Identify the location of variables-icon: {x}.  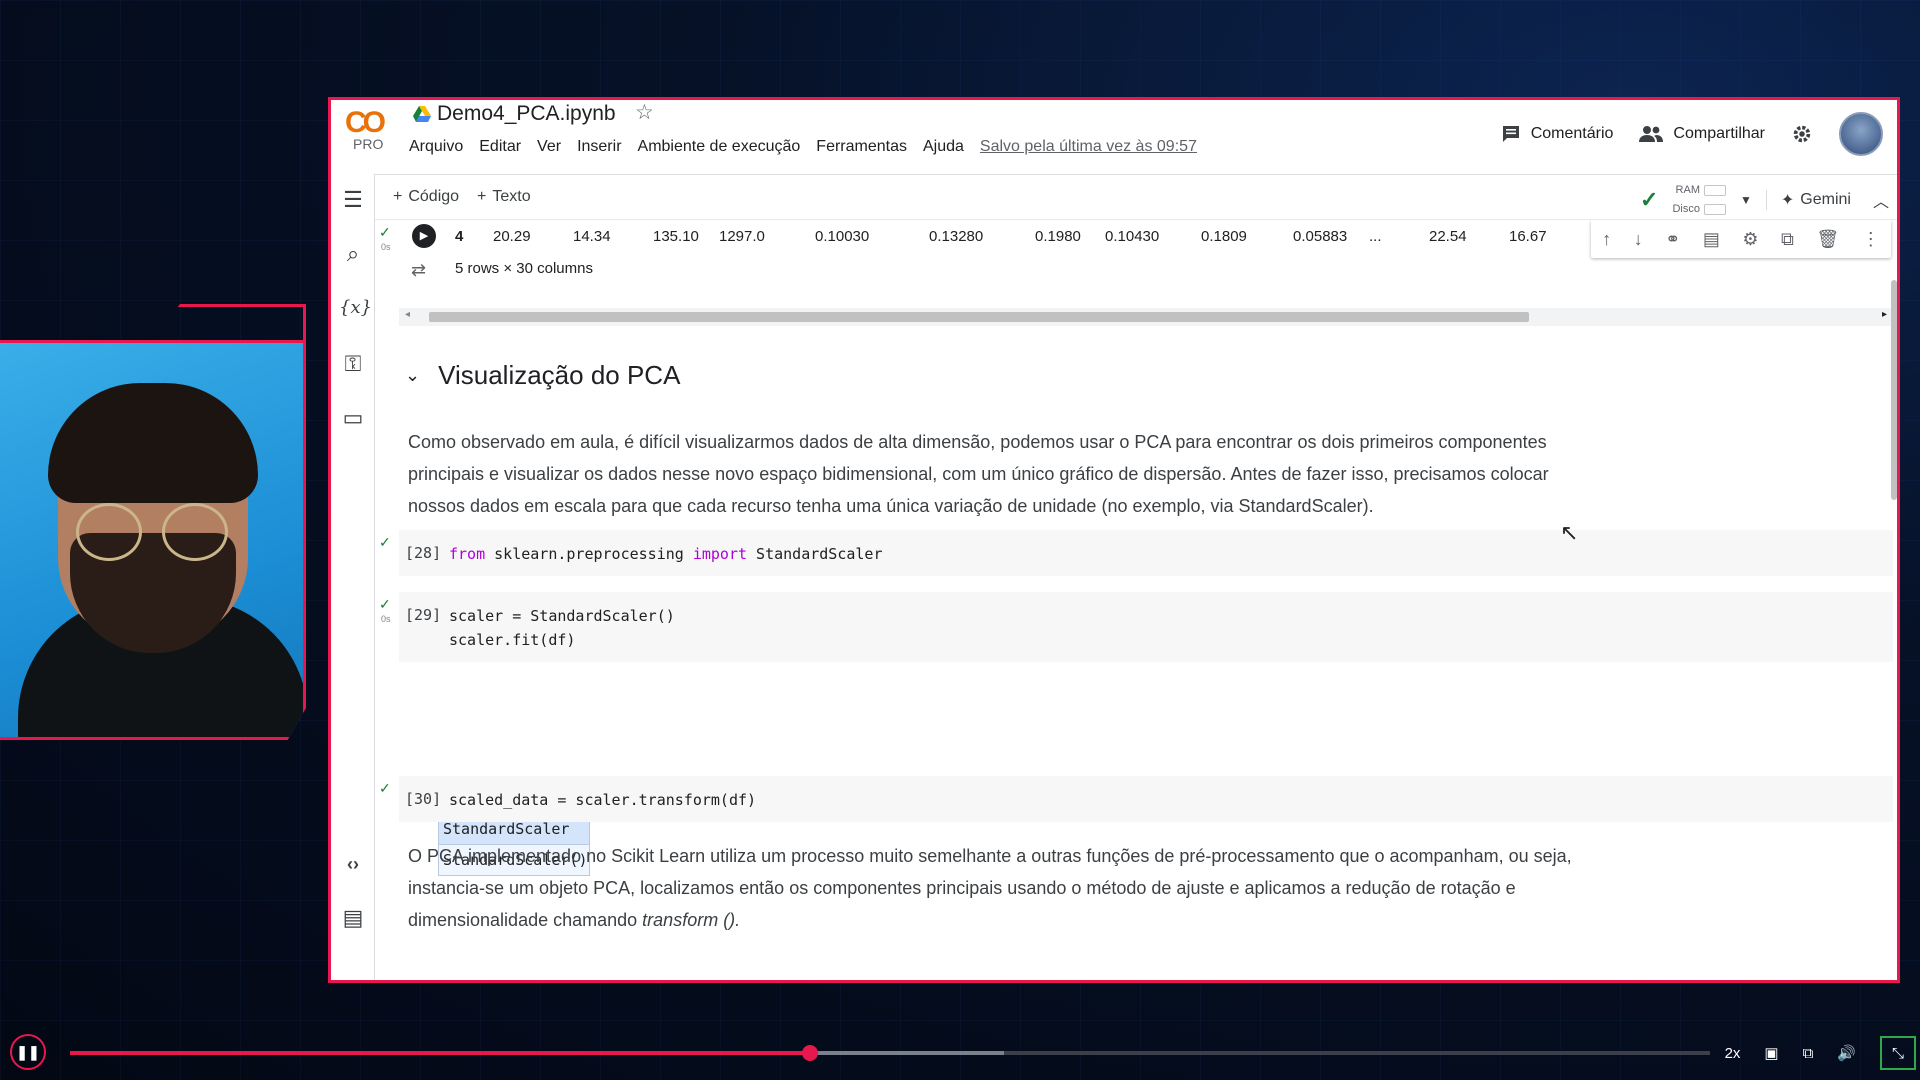
(355, 308).